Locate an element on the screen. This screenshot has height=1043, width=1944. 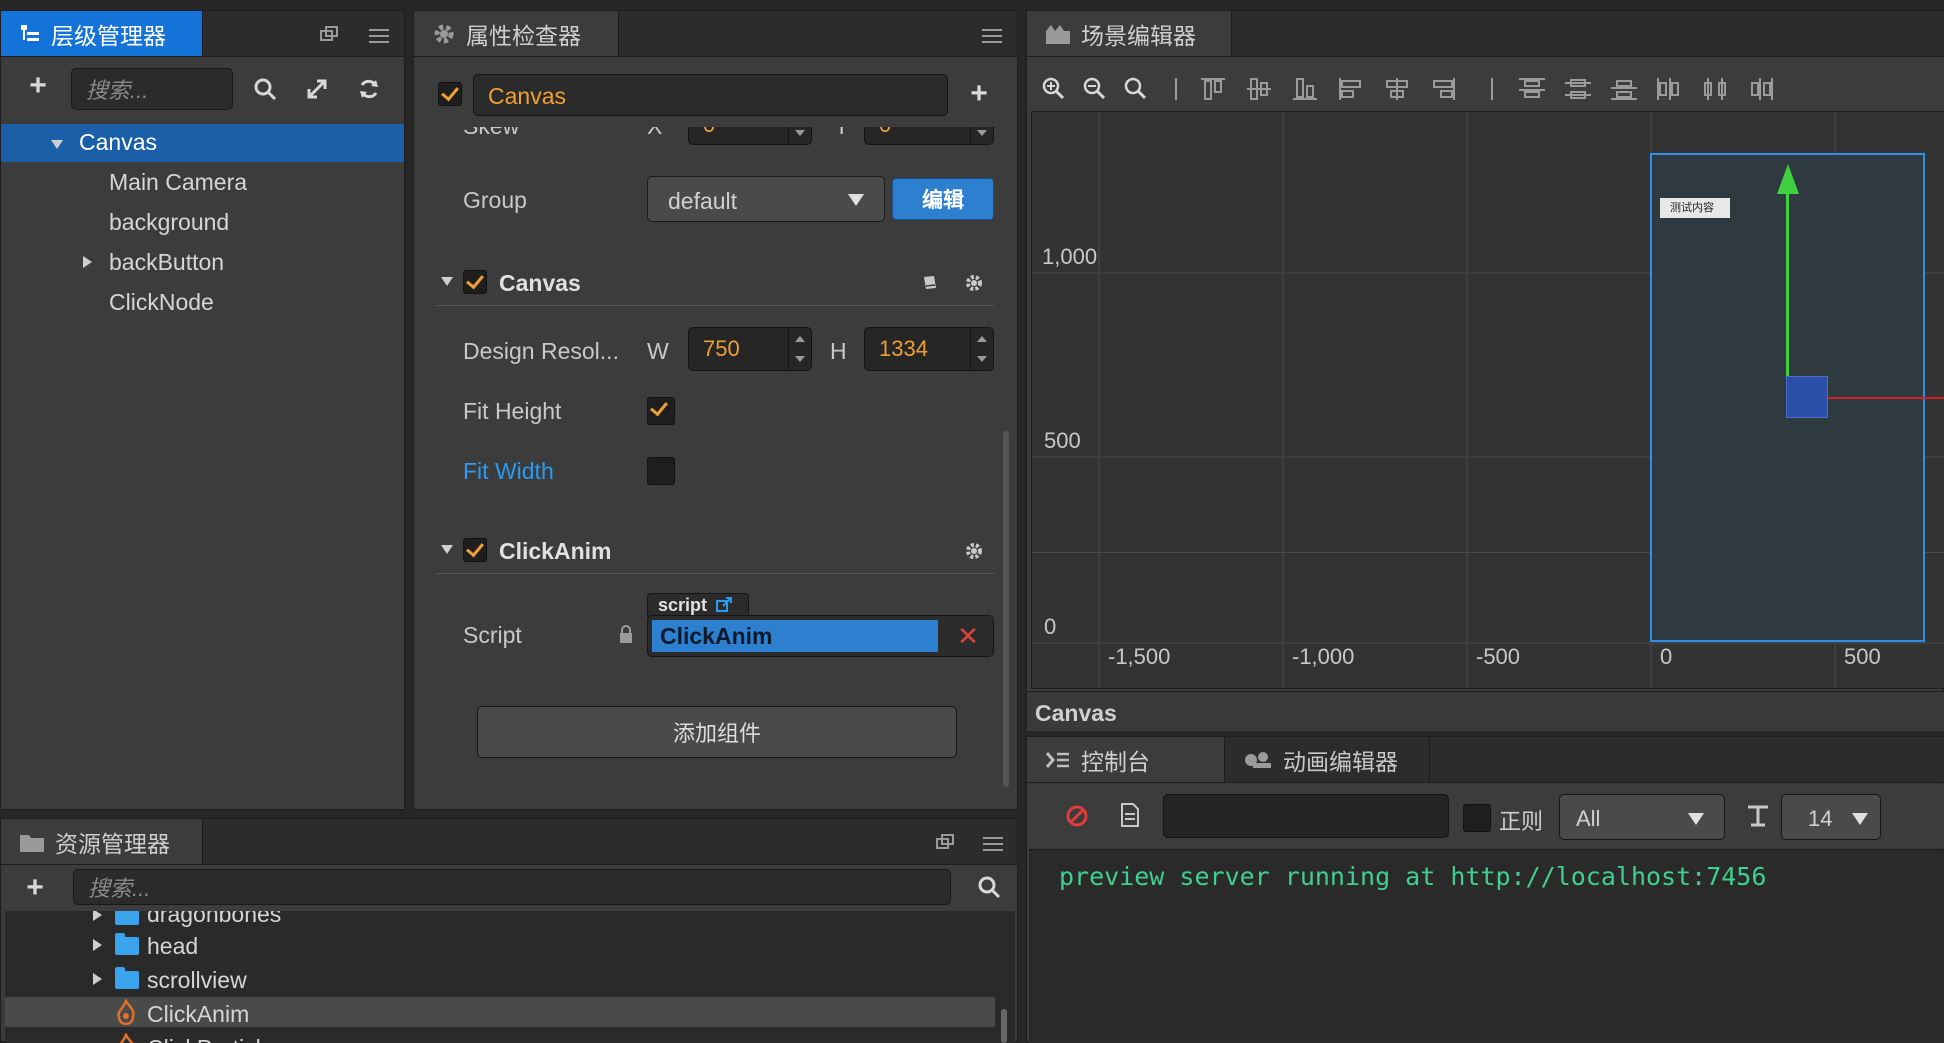
book-icon is located at coordinates (930, 283).